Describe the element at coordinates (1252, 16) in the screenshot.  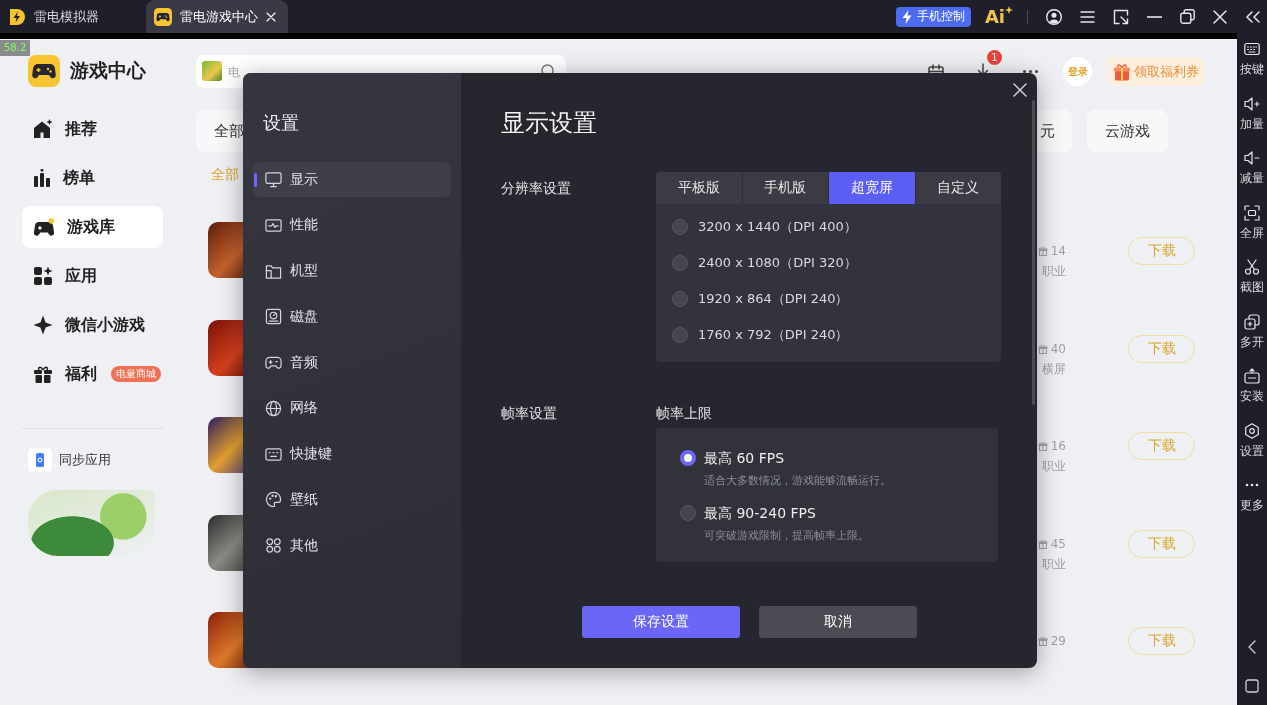
I see `double-chevron-icon` at that location.